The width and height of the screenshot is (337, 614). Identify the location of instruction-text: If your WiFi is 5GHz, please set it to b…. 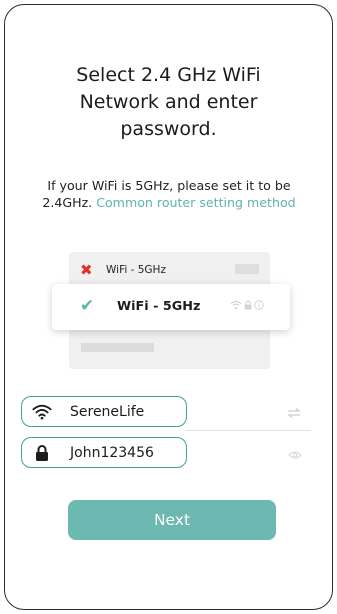
(169, 194).